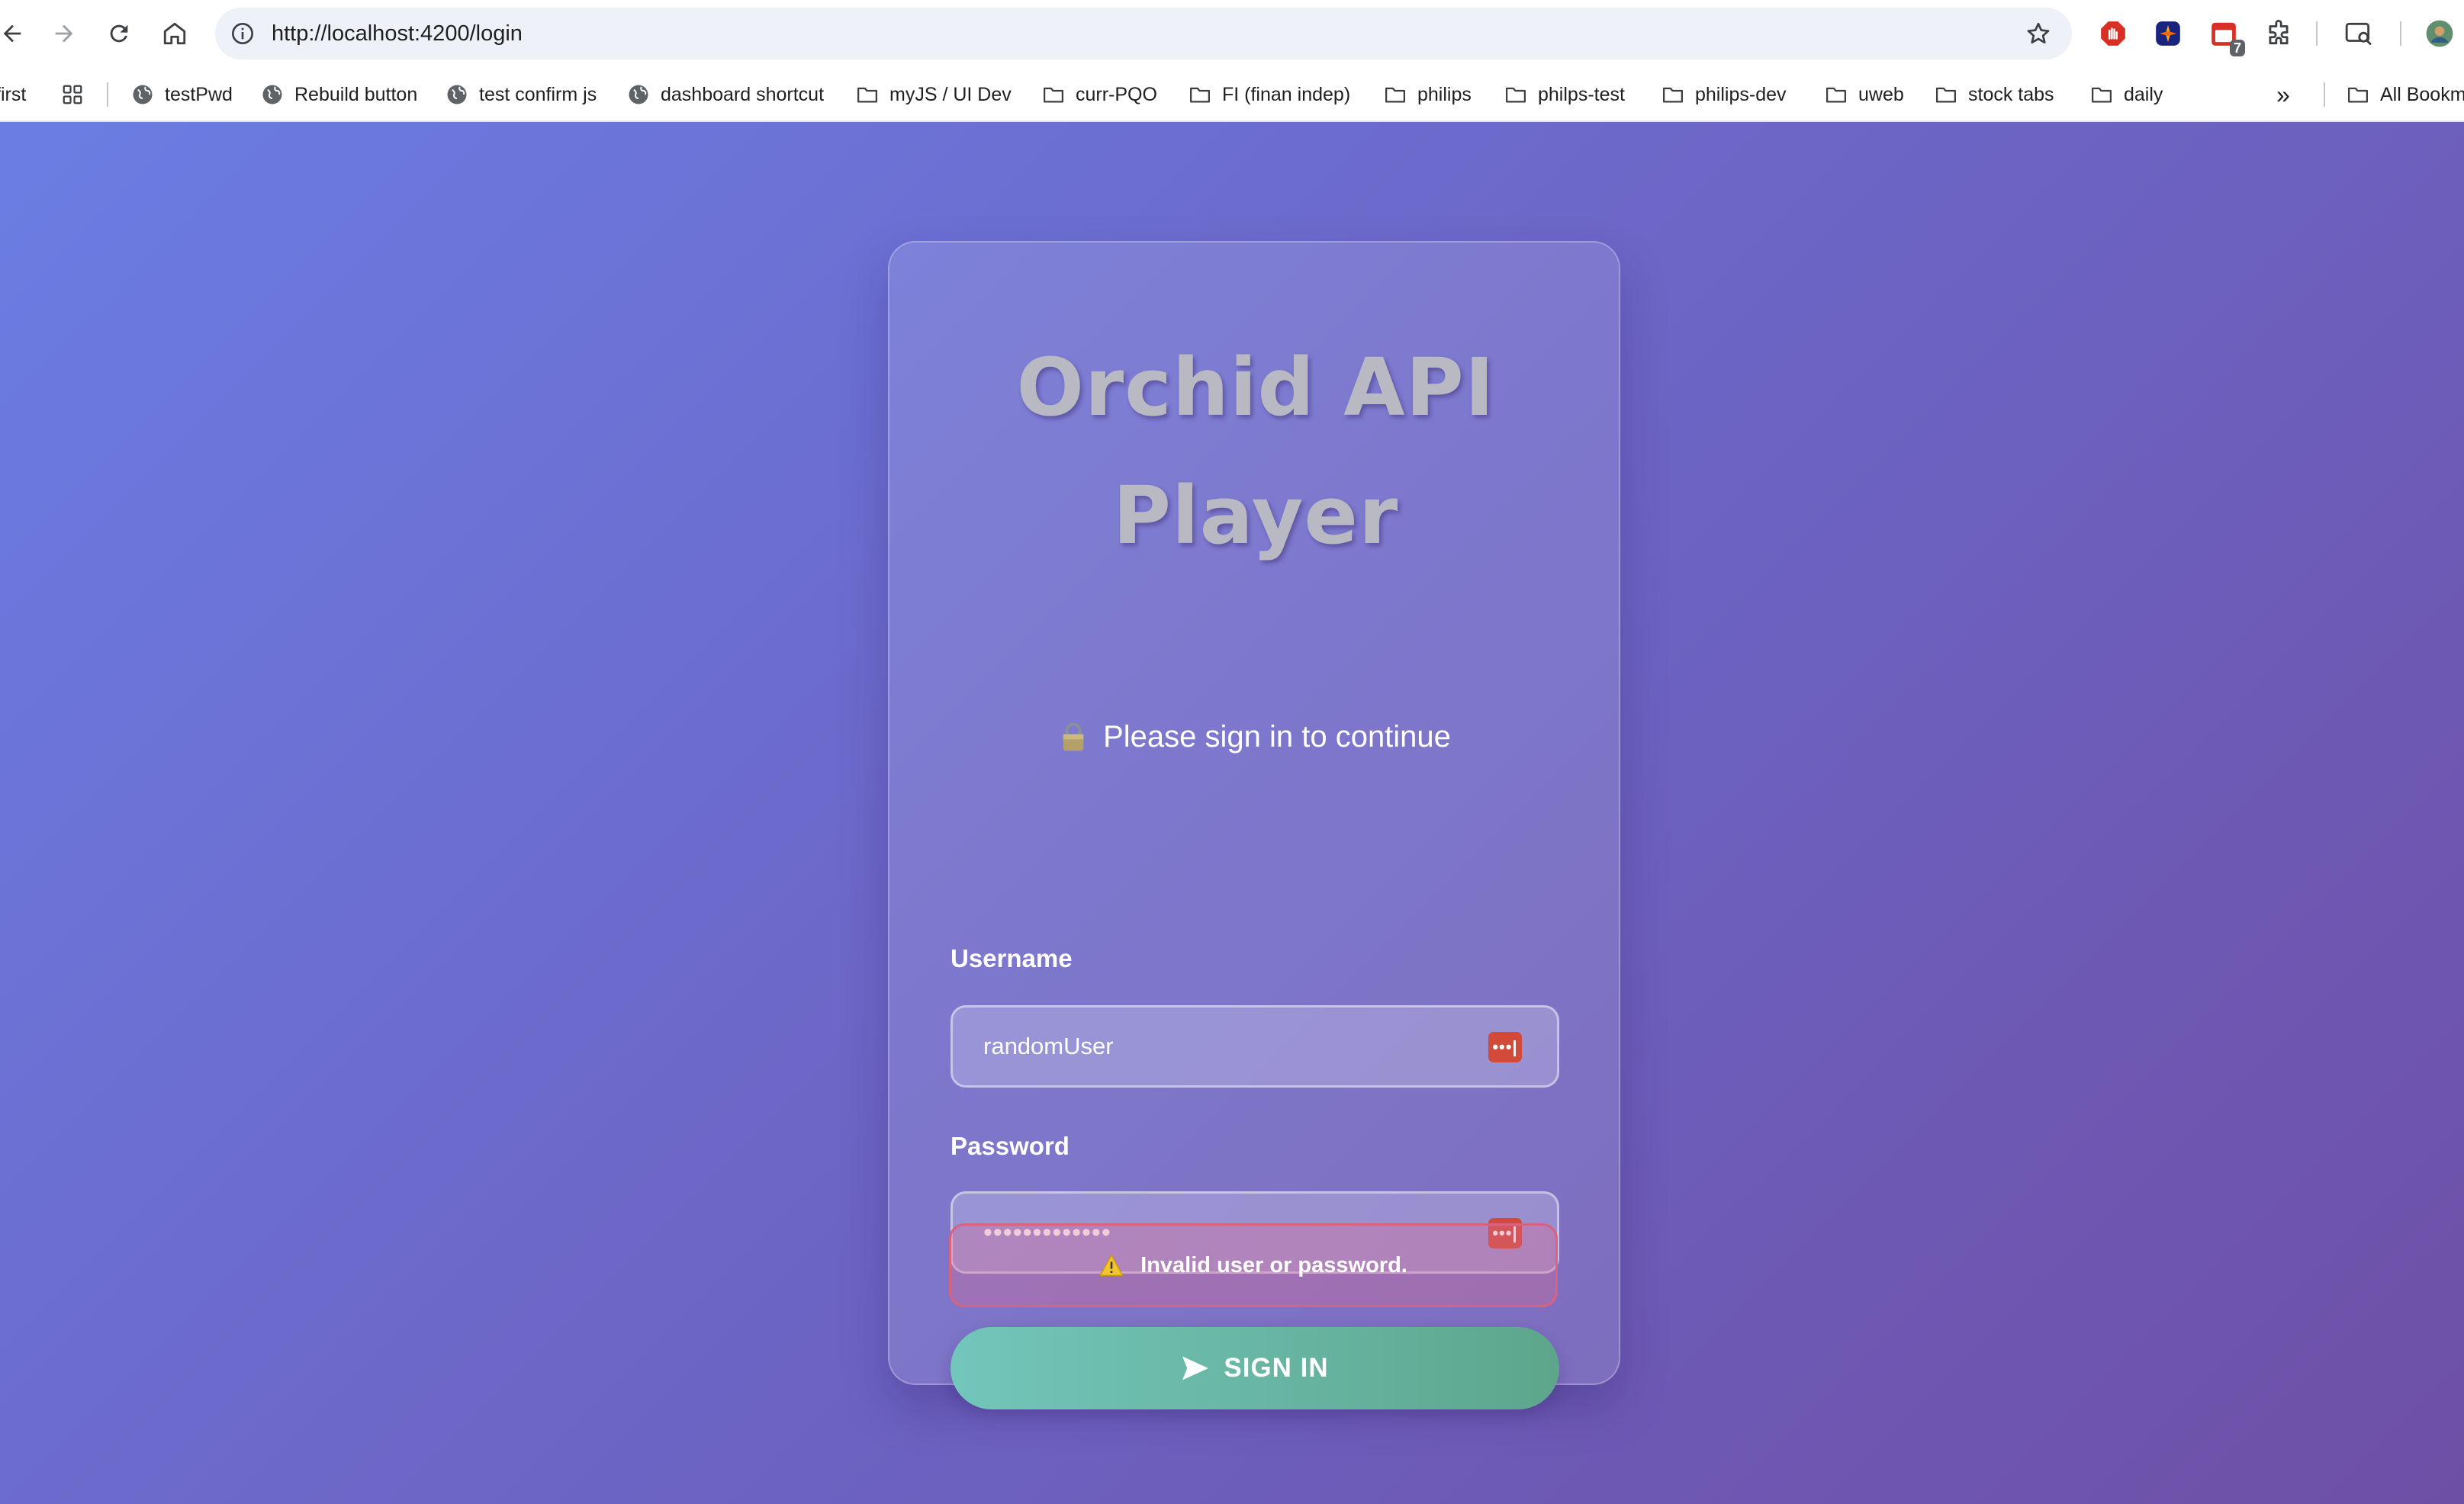  Describe the element at coordinates (1273, 1264) in the screenshot. I see `error-message: Invalid user or password.` at that location.